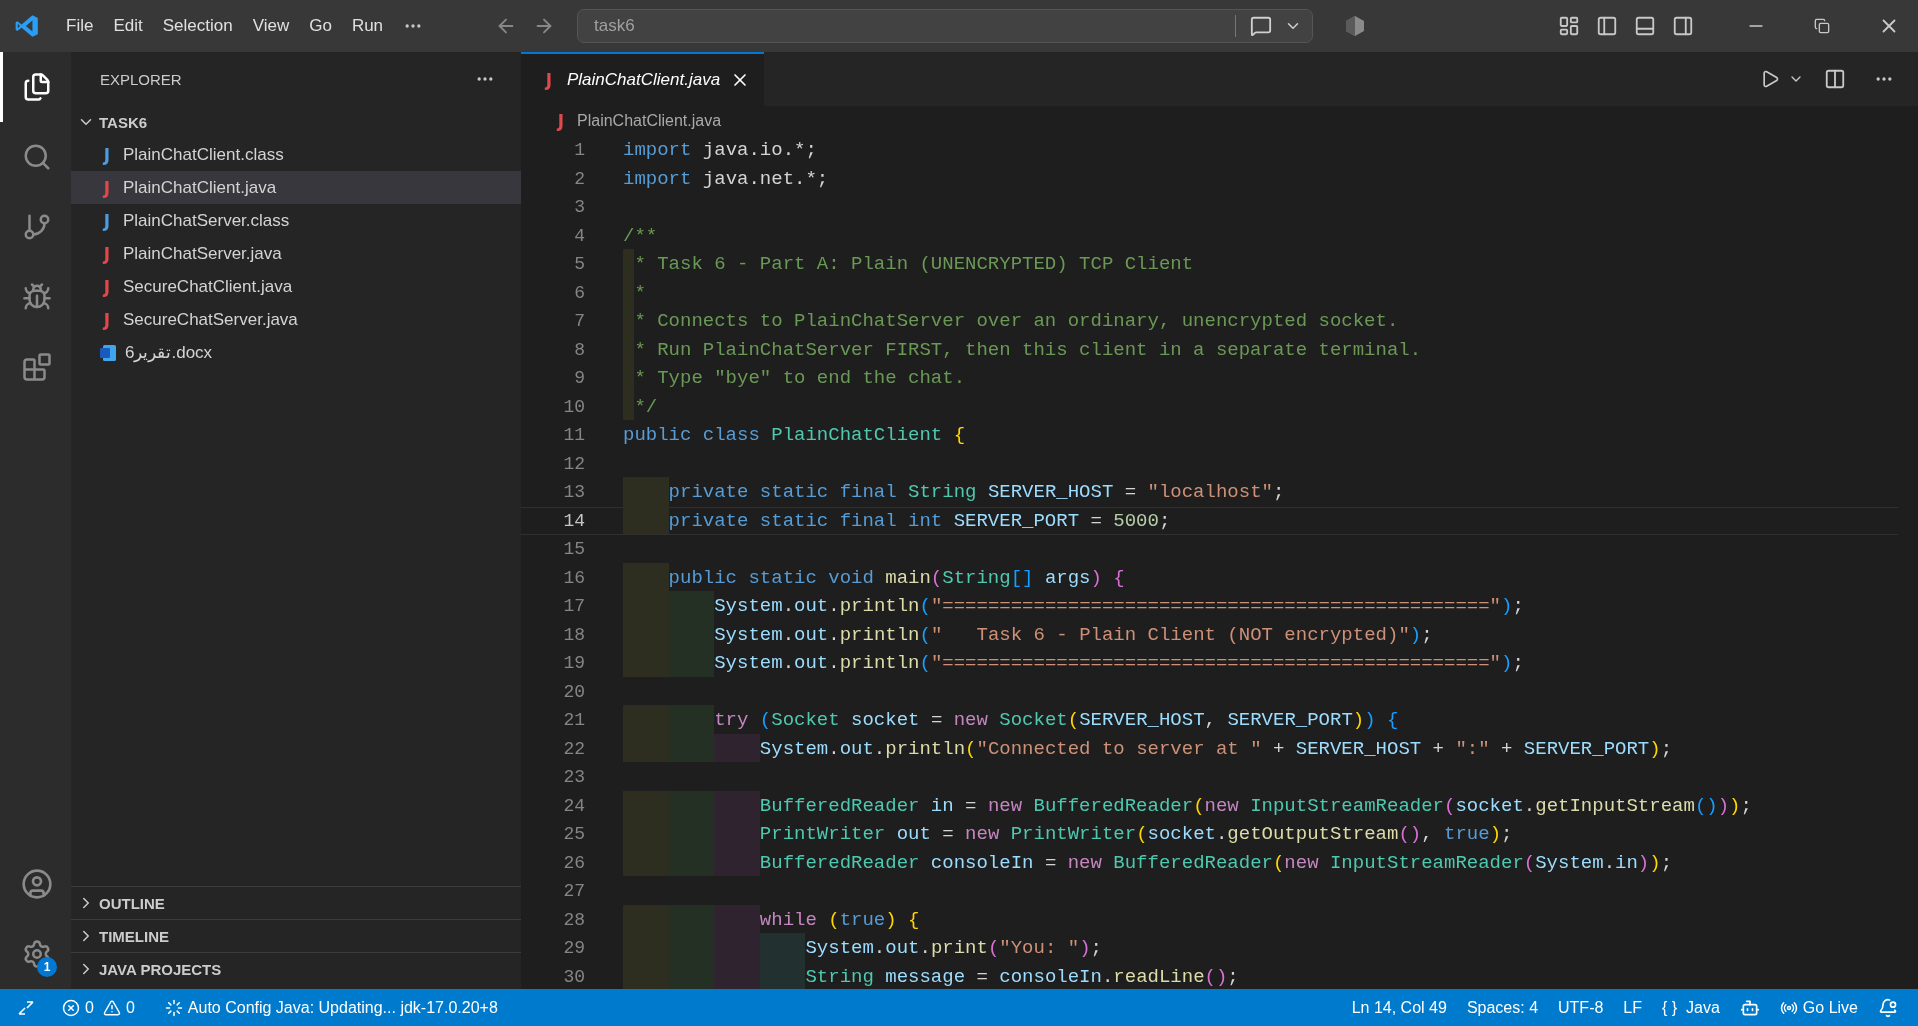  What do you see at coordinates (296, 968) in the screenshot?
I see `section-header: JAVA PROJECTS` at bounding box center [296, 968].